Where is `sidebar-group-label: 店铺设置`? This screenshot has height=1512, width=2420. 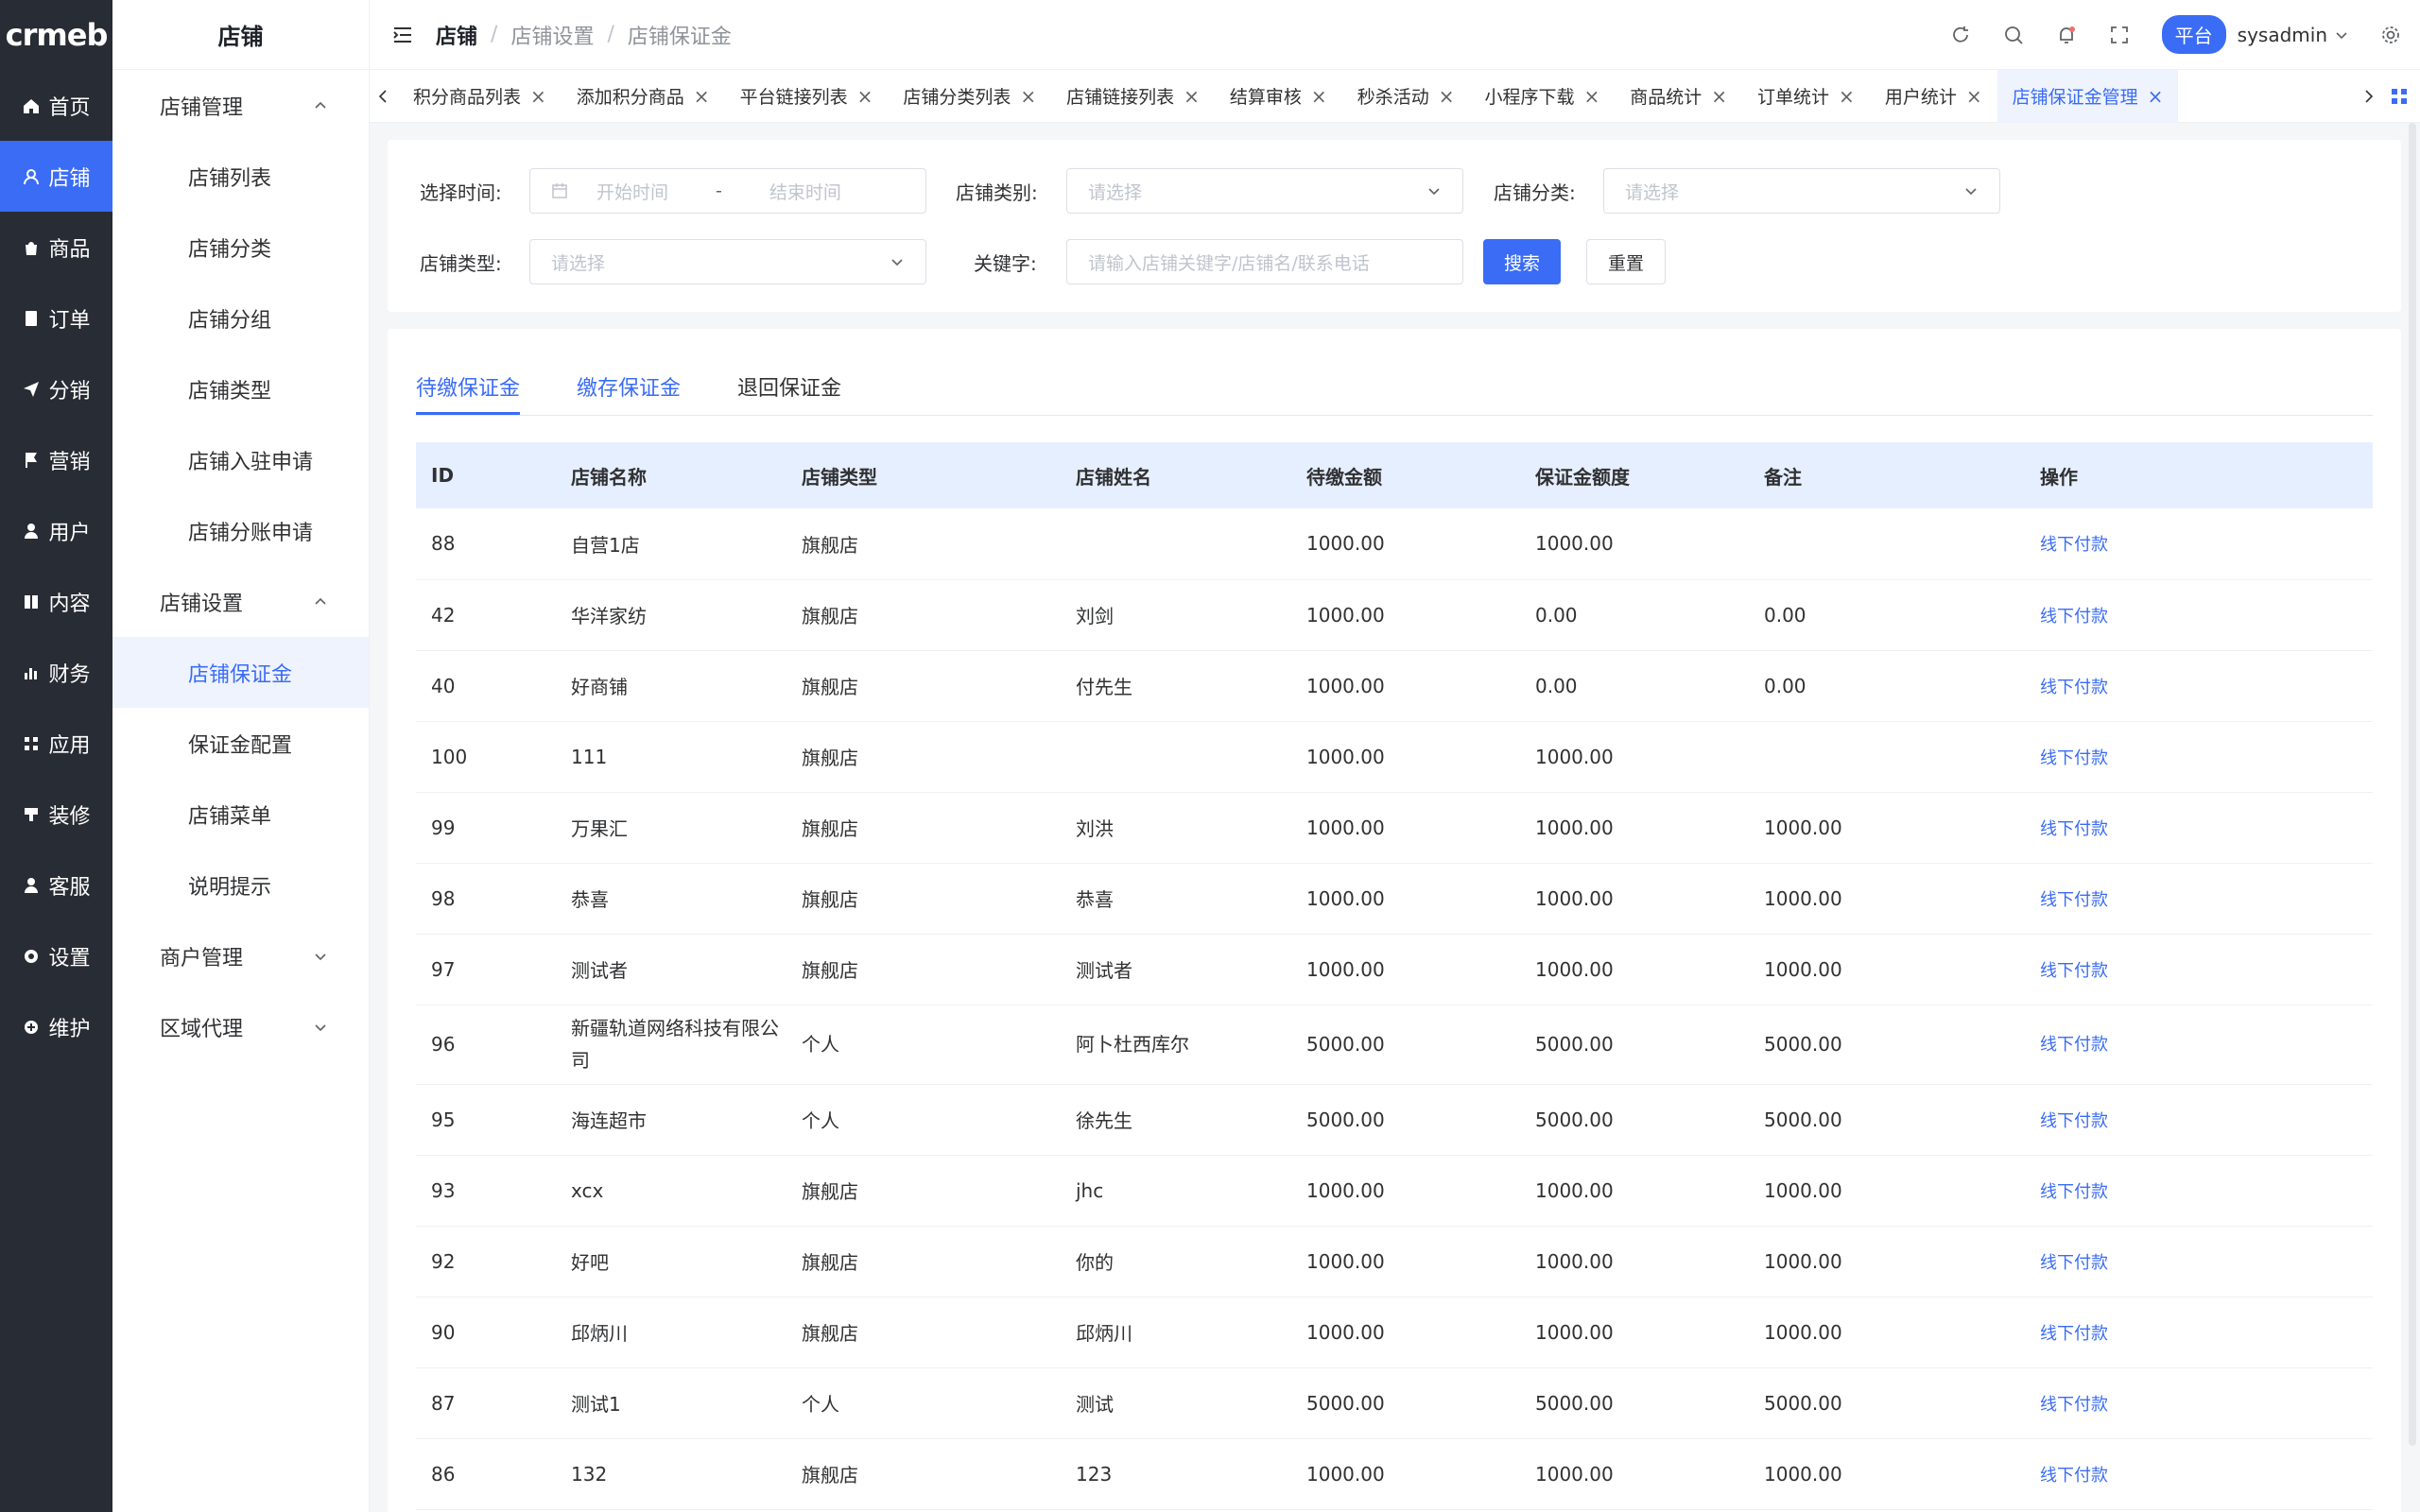
sidebar-group-label: 店铺设置 is located at coordinates (202, 604).